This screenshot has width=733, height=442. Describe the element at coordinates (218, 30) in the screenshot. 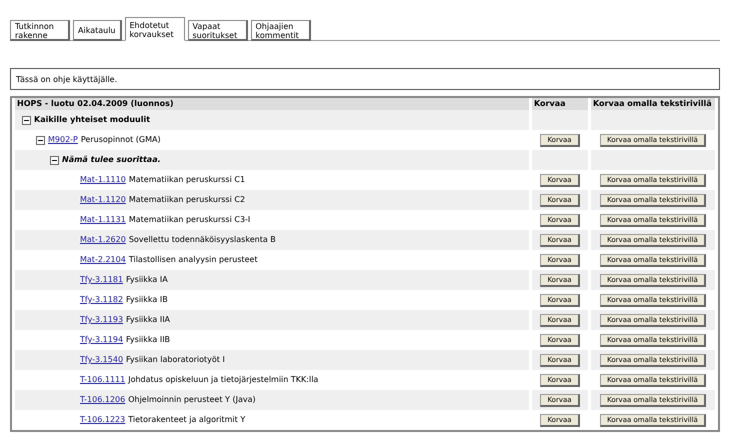

I see `tab: Vapaat suoritukset` at that location.